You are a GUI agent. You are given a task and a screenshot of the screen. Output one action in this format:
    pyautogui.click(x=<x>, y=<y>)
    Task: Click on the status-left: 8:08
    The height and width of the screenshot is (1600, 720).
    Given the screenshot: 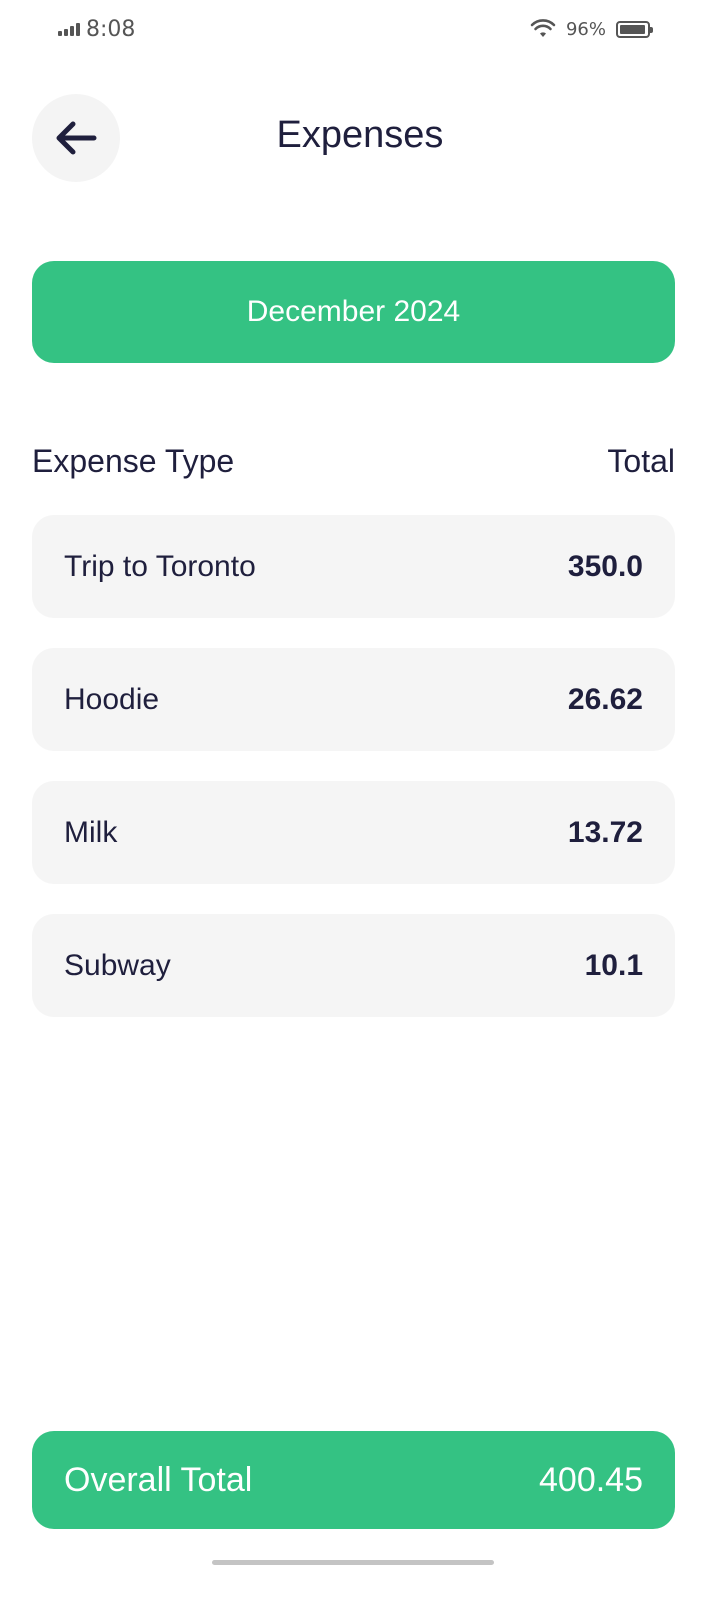 What is the action you would take?
    pyautogui.click(x=96, y=29)
    